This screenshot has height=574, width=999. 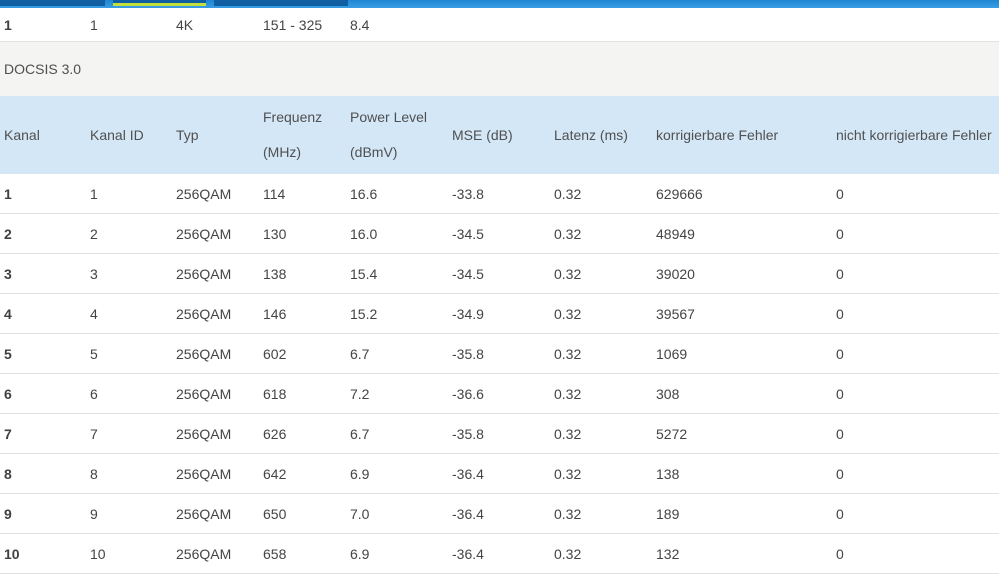 I want to click on table-row: 2 2 256QAM 130 16.0 -34.5 0.32 48949 0, so click(x=499, y=233).